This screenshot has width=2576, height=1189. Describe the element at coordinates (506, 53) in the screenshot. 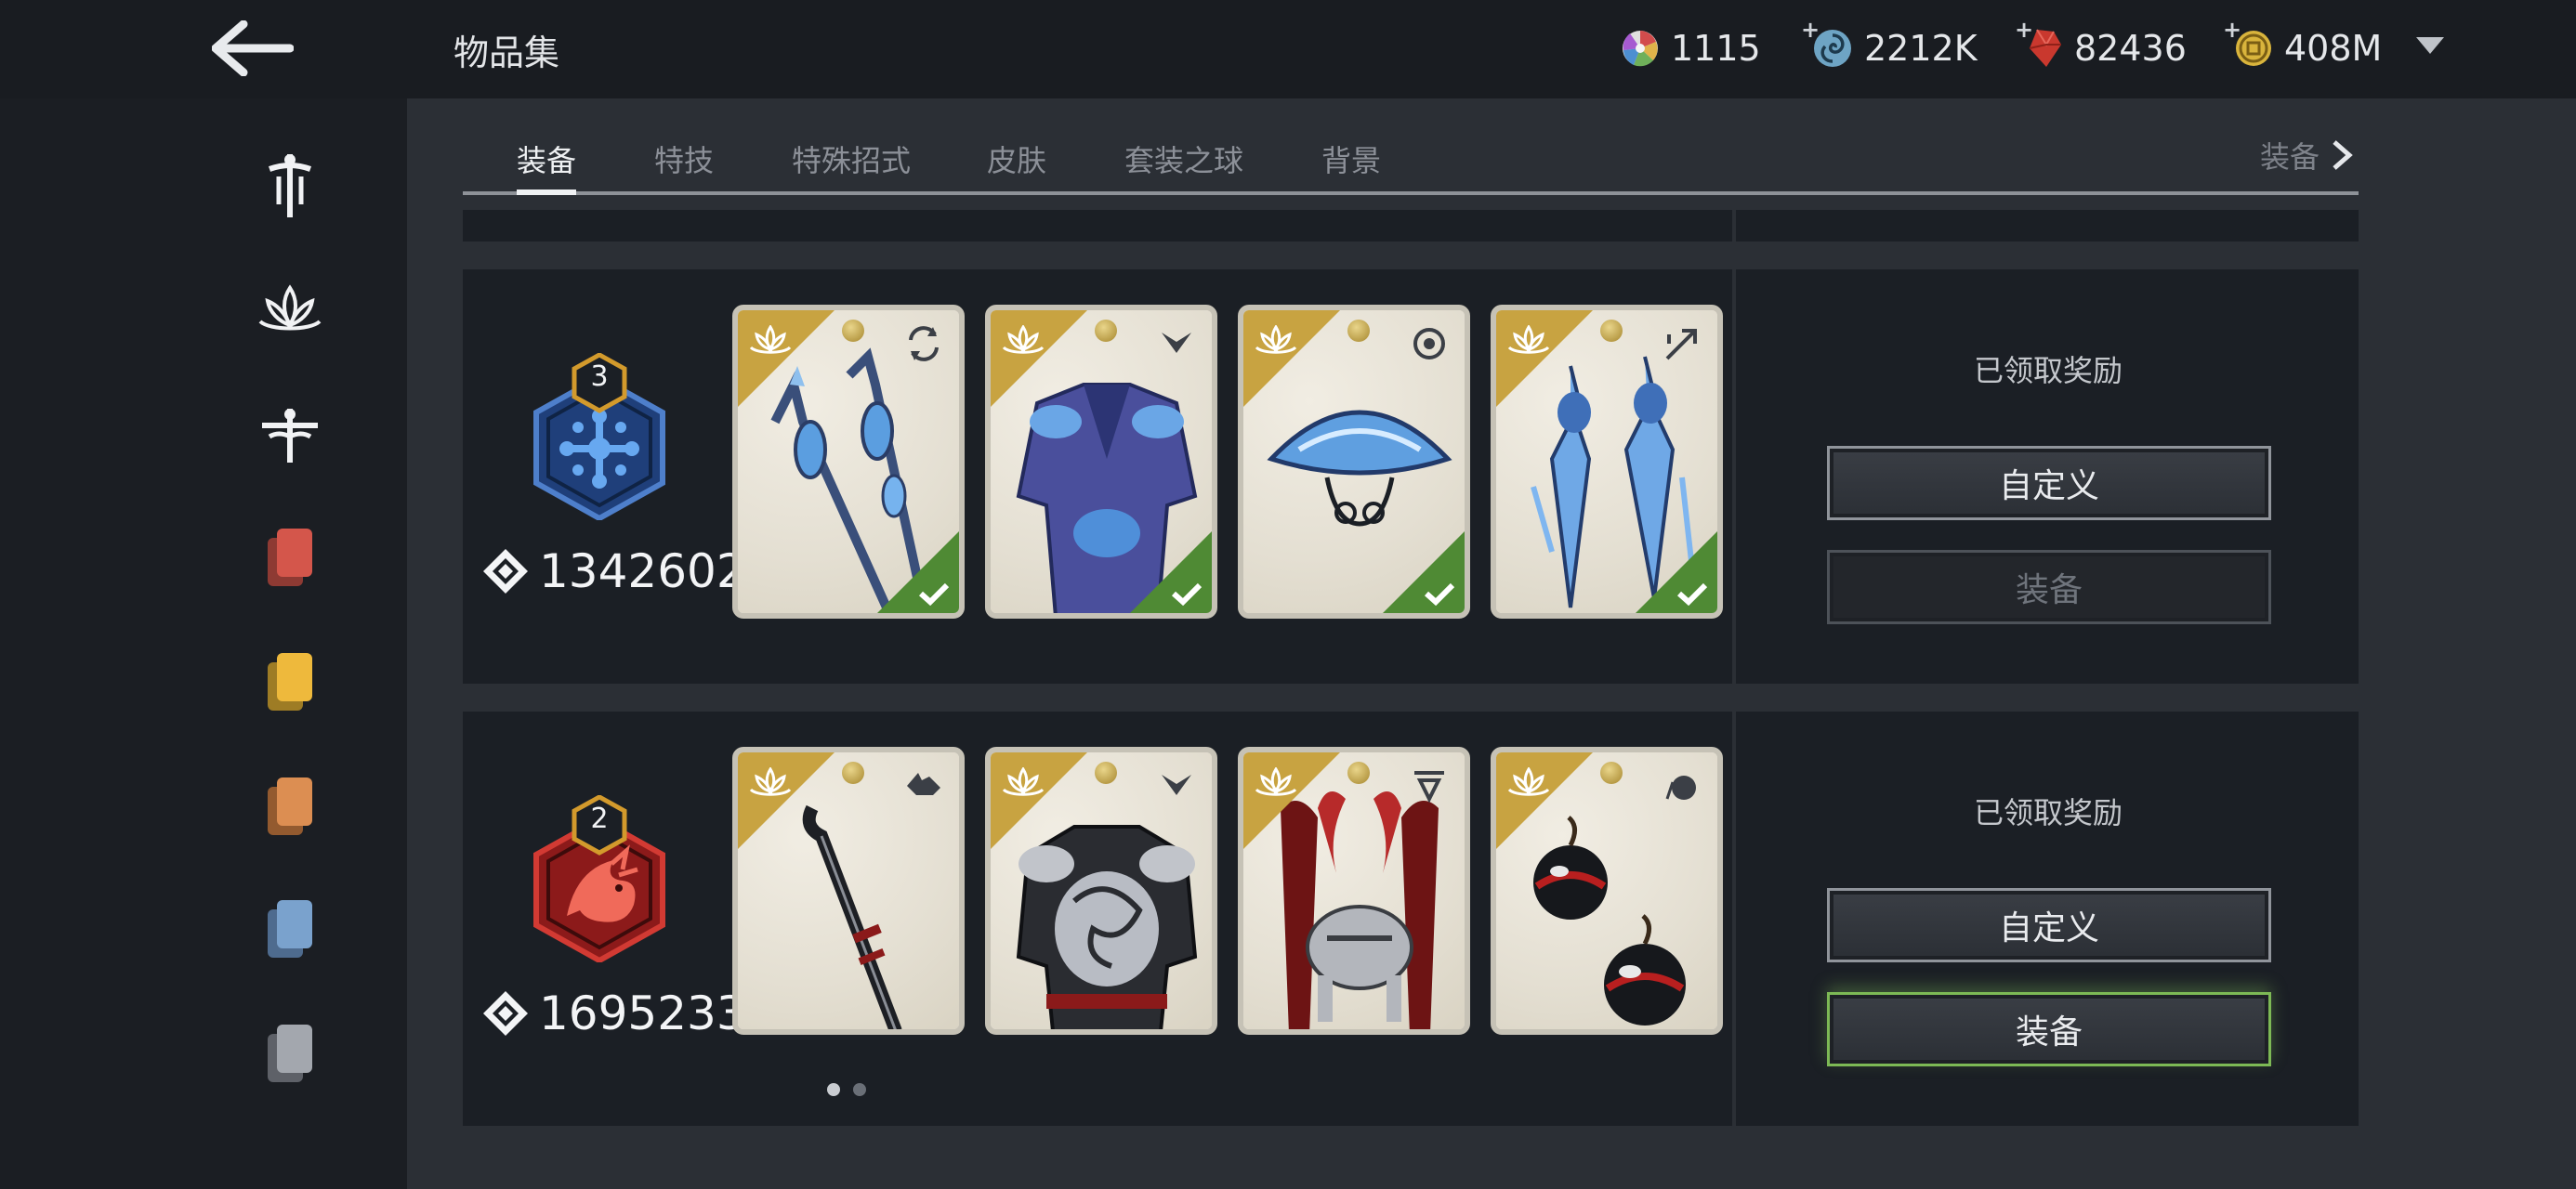

I see `page-title: 物品集` at that location.